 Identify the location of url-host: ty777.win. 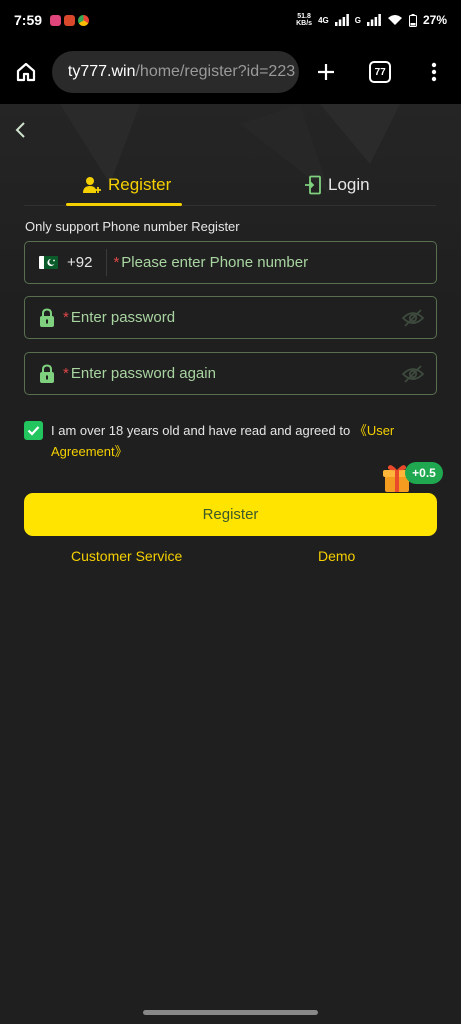
(101, 71).